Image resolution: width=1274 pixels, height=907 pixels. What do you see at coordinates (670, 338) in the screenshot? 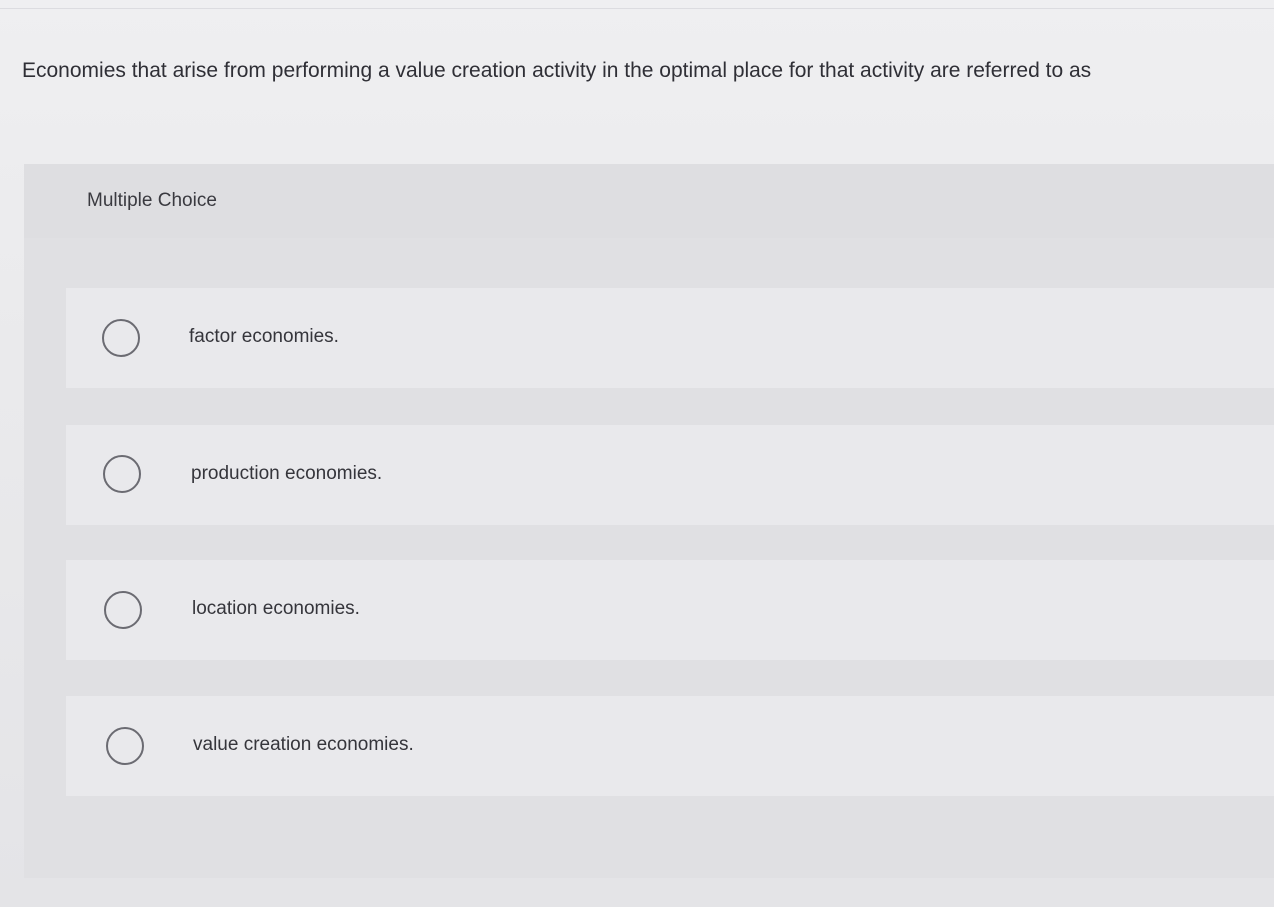
I see `option-row-factor-economies: factor economies.` at bounding box center [670, 338].